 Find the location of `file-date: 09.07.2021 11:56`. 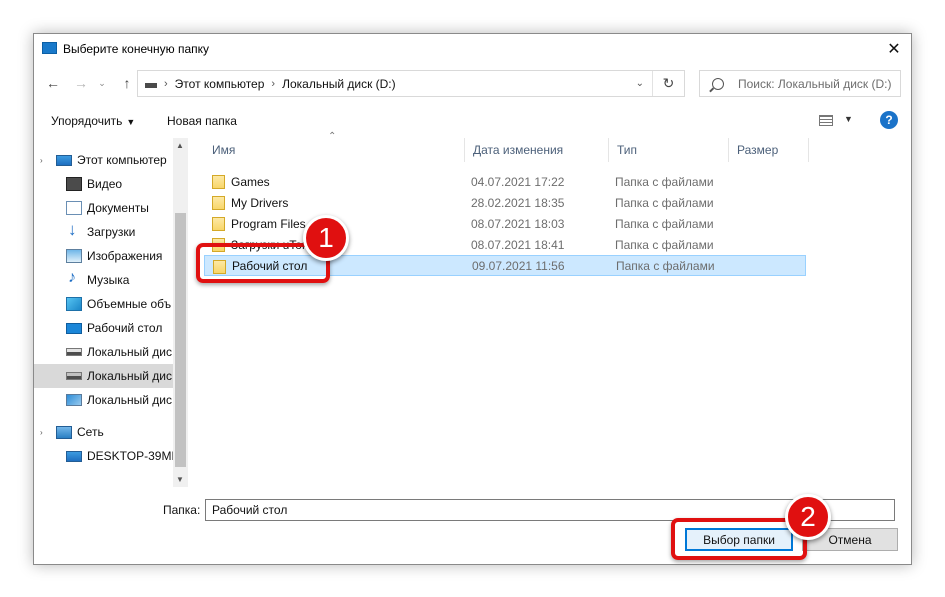

file-date: 09.07.2021 11:56 is located at coordinates (518, 265).